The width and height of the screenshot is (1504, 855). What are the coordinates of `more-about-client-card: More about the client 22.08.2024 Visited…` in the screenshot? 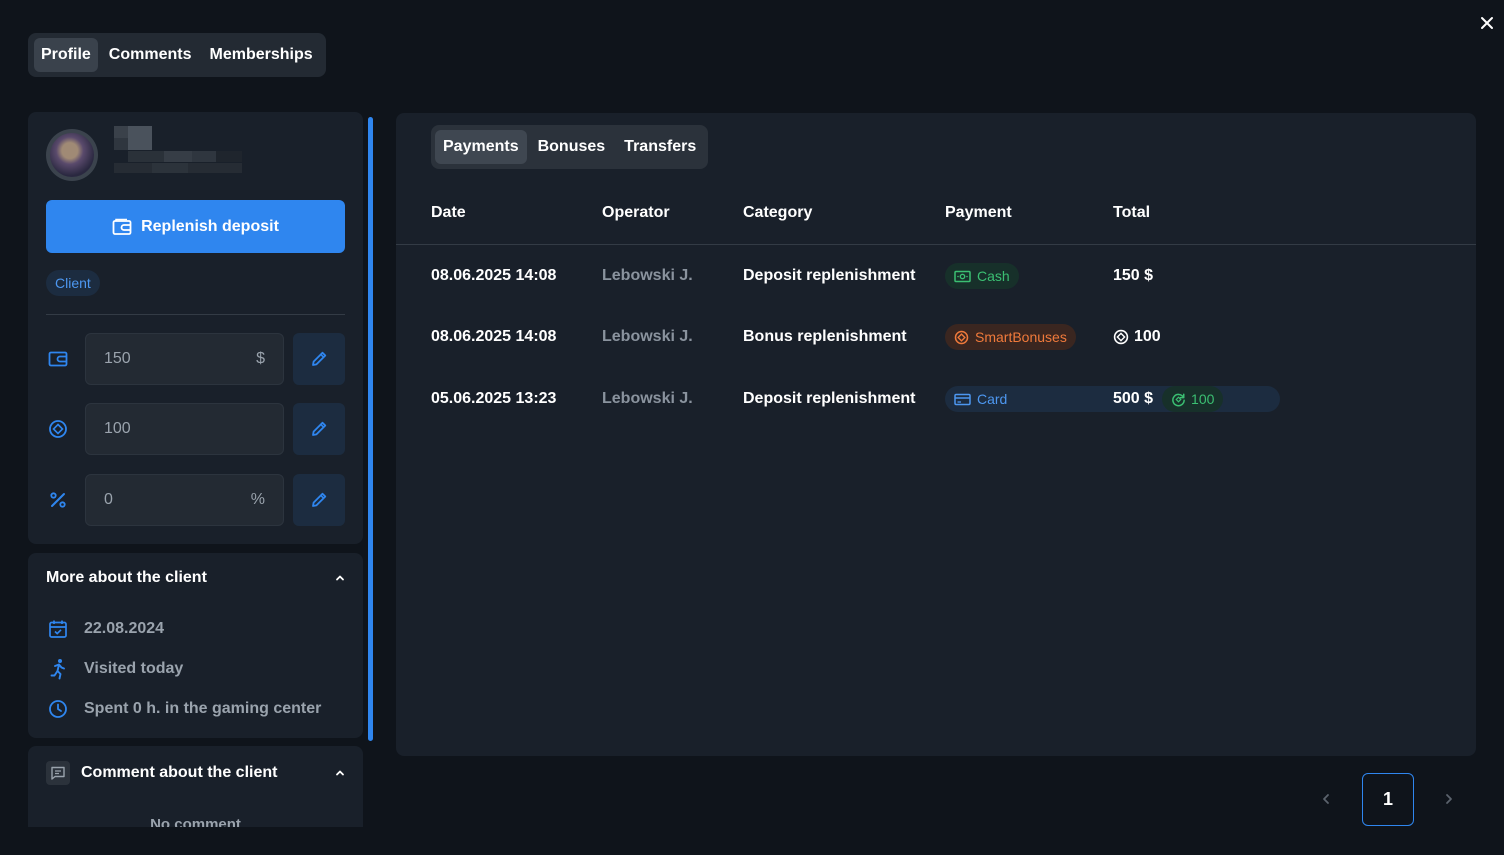 It's located at (195, 645).